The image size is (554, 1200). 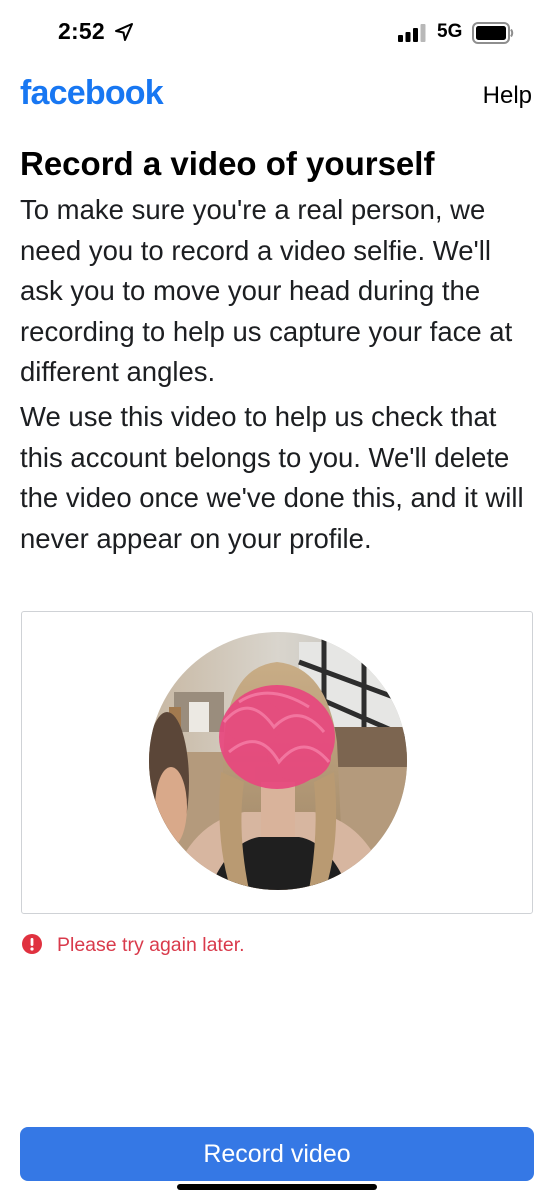 What do you see at coordinates (81, 31) in the screenshot?
I see `status-time: 2:52` at bounding box center [81, 31].